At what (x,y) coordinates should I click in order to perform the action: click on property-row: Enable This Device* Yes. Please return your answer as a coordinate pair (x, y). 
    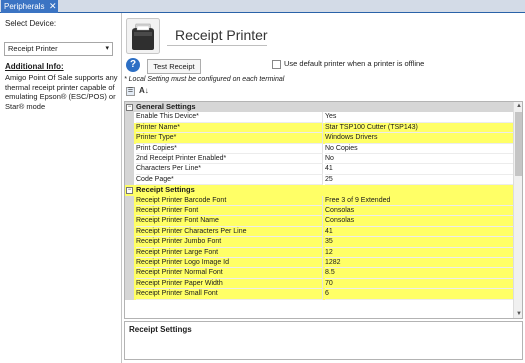
    Looking at the image, I should click on (319, 117).